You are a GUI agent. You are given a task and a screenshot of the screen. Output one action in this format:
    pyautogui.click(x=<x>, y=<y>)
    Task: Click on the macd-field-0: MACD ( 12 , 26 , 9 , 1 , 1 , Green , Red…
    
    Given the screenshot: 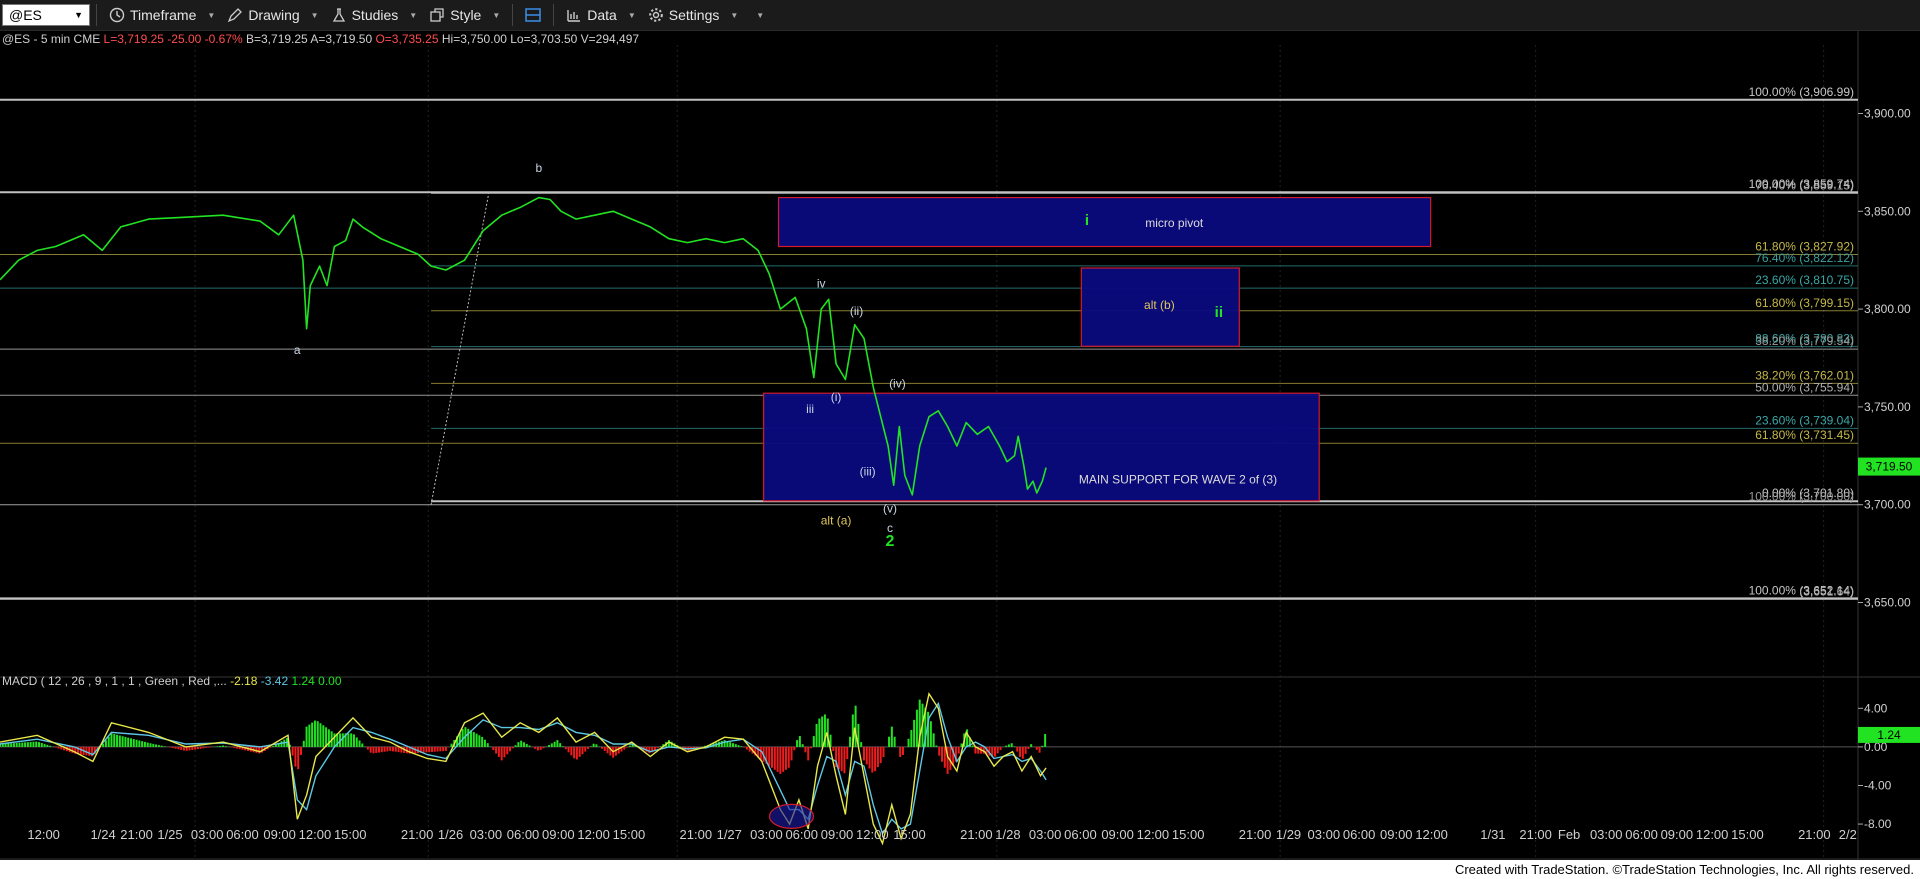 What is the action you would take?
    pyautogui.click(x=116, y=681)
    